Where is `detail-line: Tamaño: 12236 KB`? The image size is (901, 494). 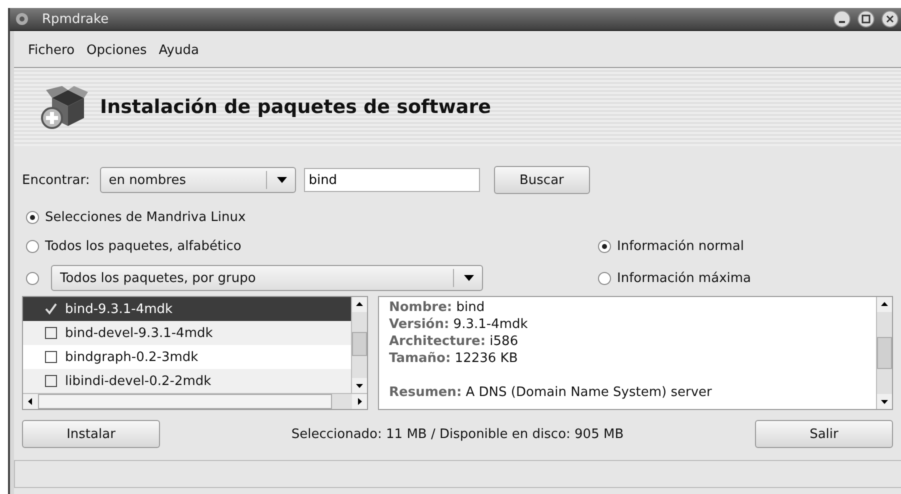
detail-line: Tamaño: 12236 KB is located at coordinates (454, 358).